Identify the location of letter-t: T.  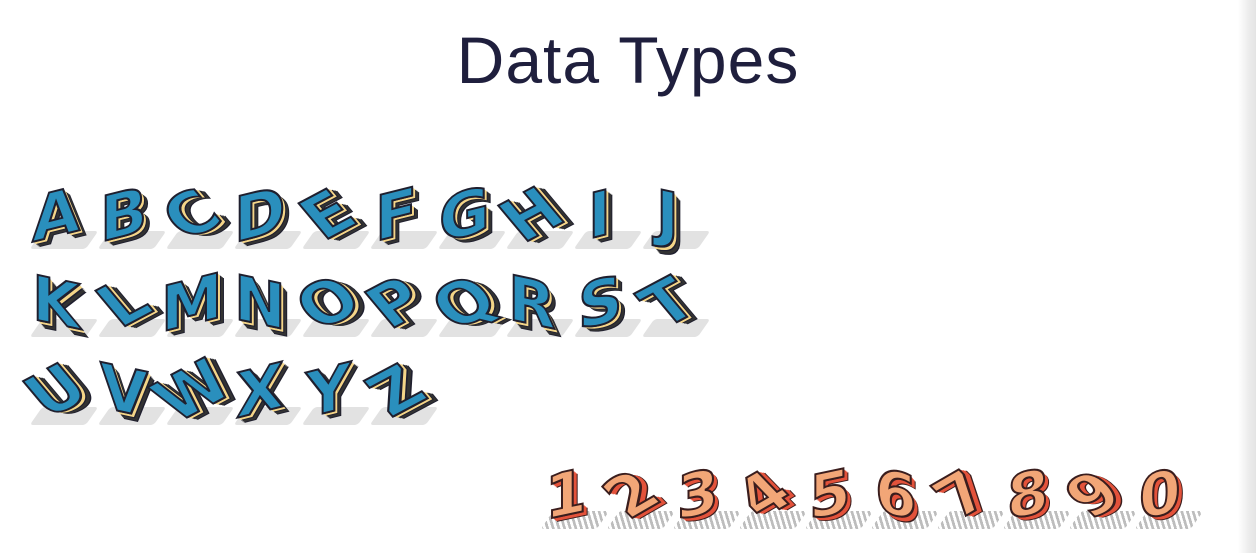
(667, 303).